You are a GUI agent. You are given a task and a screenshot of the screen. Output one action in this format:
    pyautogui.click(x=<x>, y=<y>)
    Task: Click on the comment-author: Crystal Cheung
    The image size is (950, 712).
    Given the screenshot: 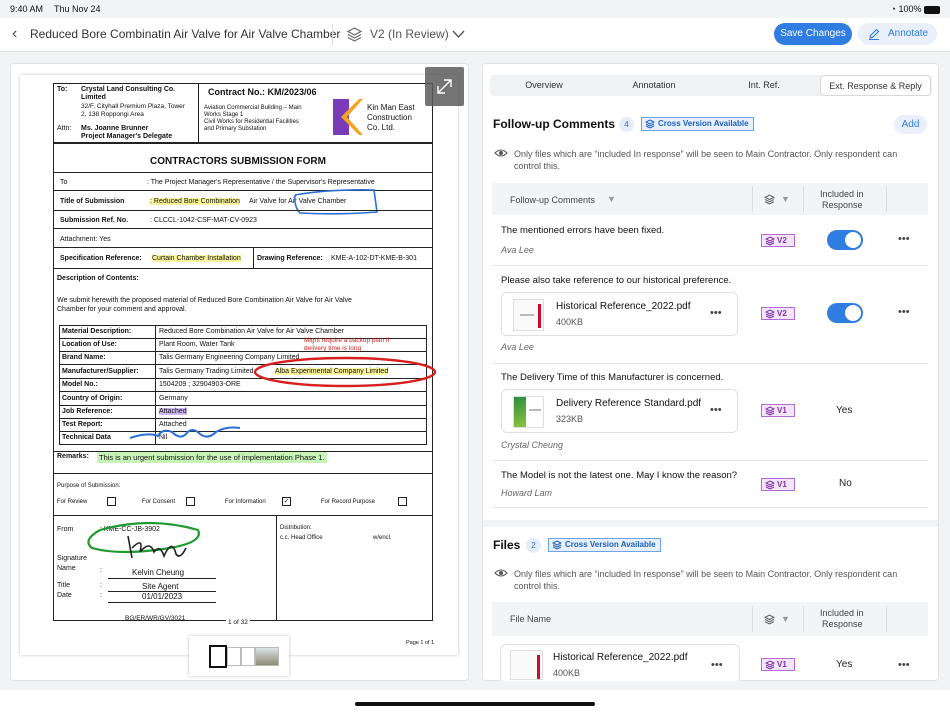 What is the action you would take?
    pyautogui.click(x=532, y=445)
    